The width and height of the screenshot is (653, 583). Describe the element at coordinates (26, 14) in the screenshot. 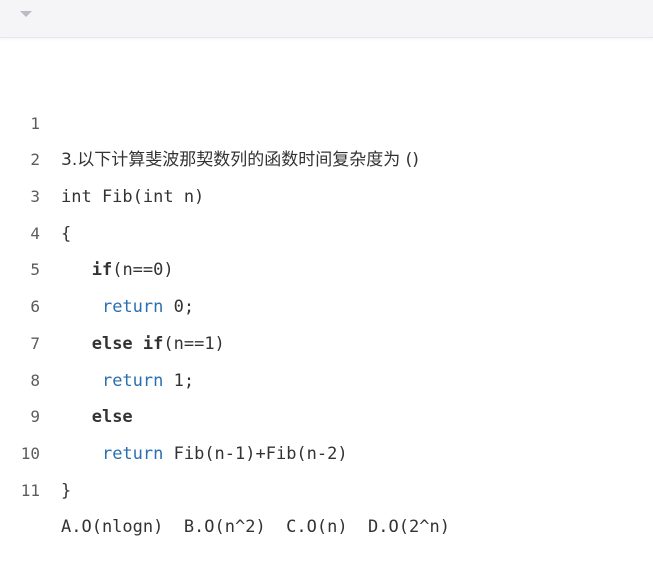

I see `caret-down-icon` at that location.